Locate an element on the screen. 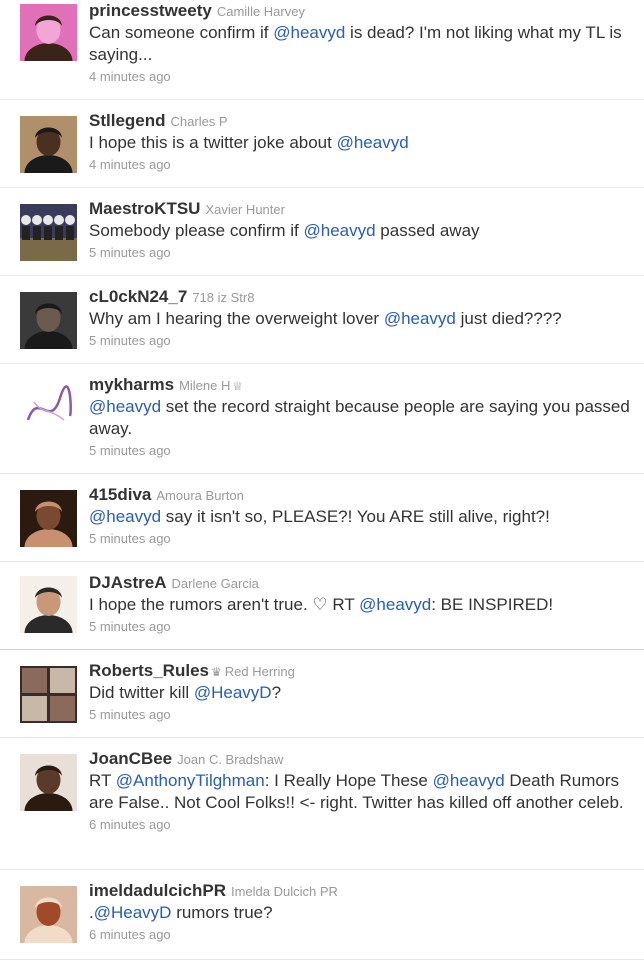 The width and height of the screenshot is (644, 966). full-name: Camille Harvey is located at coordinates (260, 11).